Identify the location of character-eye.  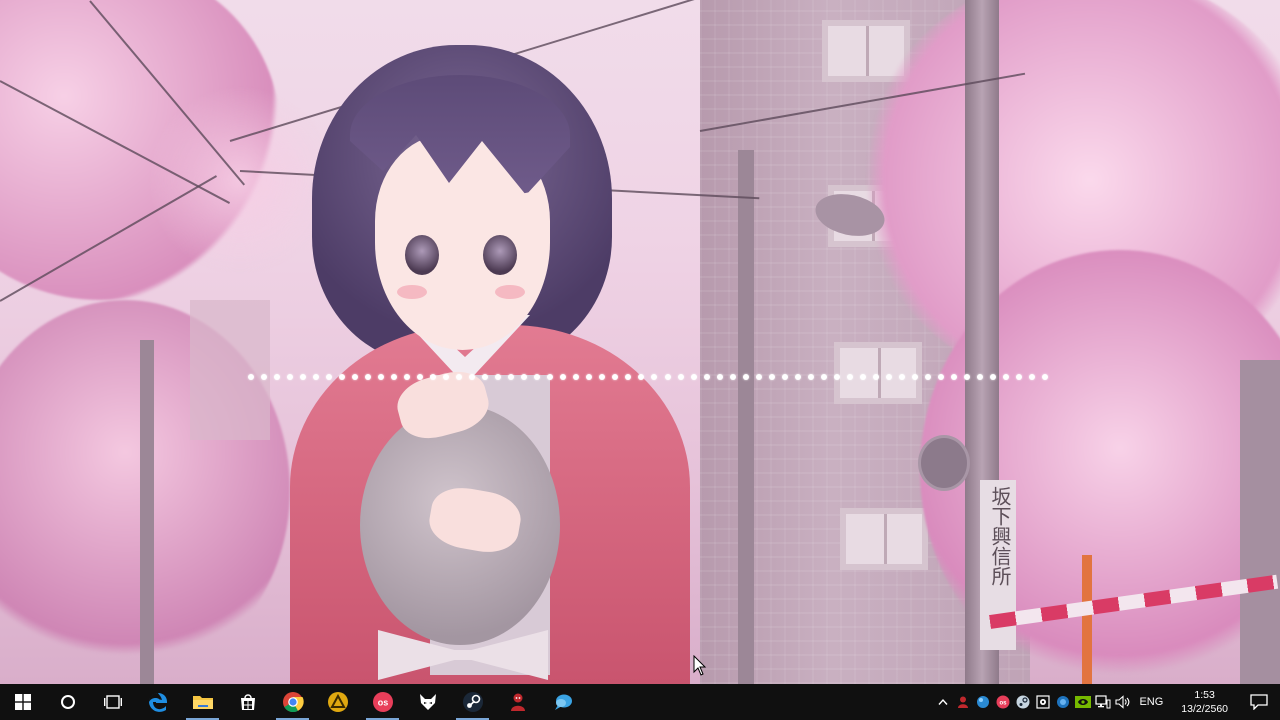
(422, 255).